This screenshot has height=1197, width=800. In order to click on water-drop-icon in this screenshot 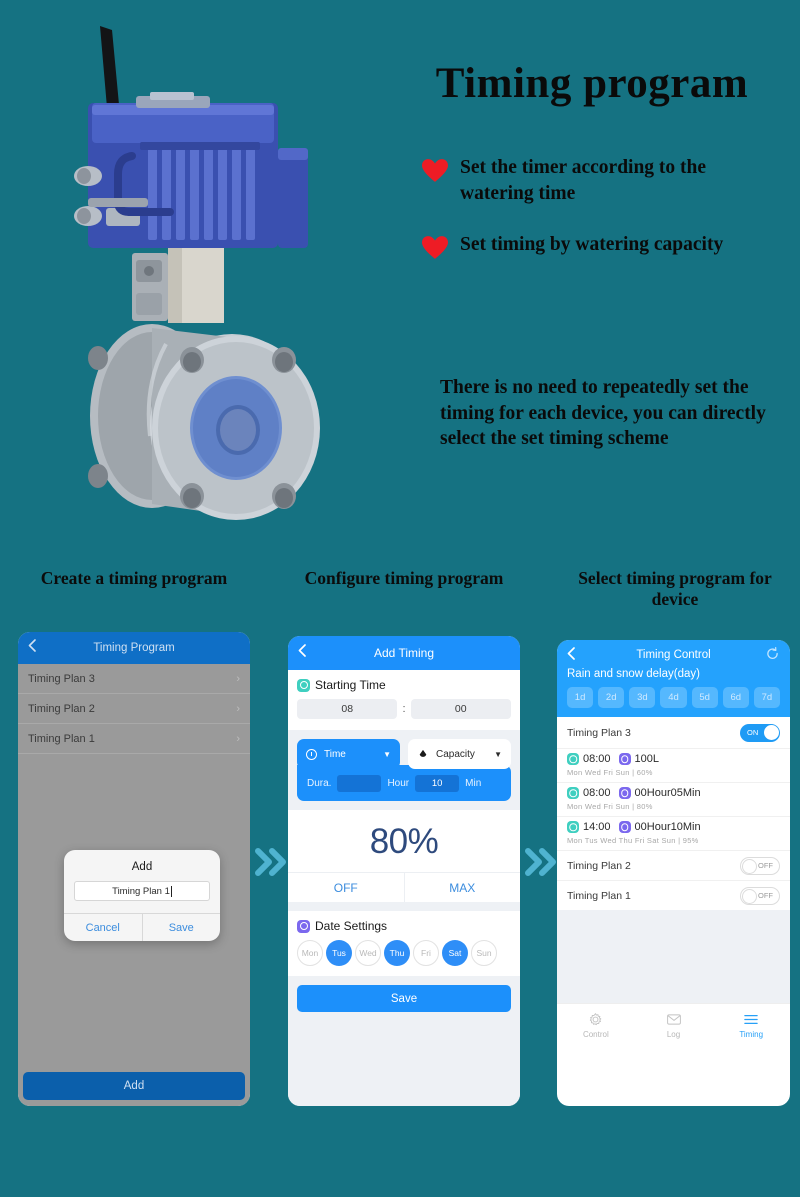, I will do `click(423, 753)`.